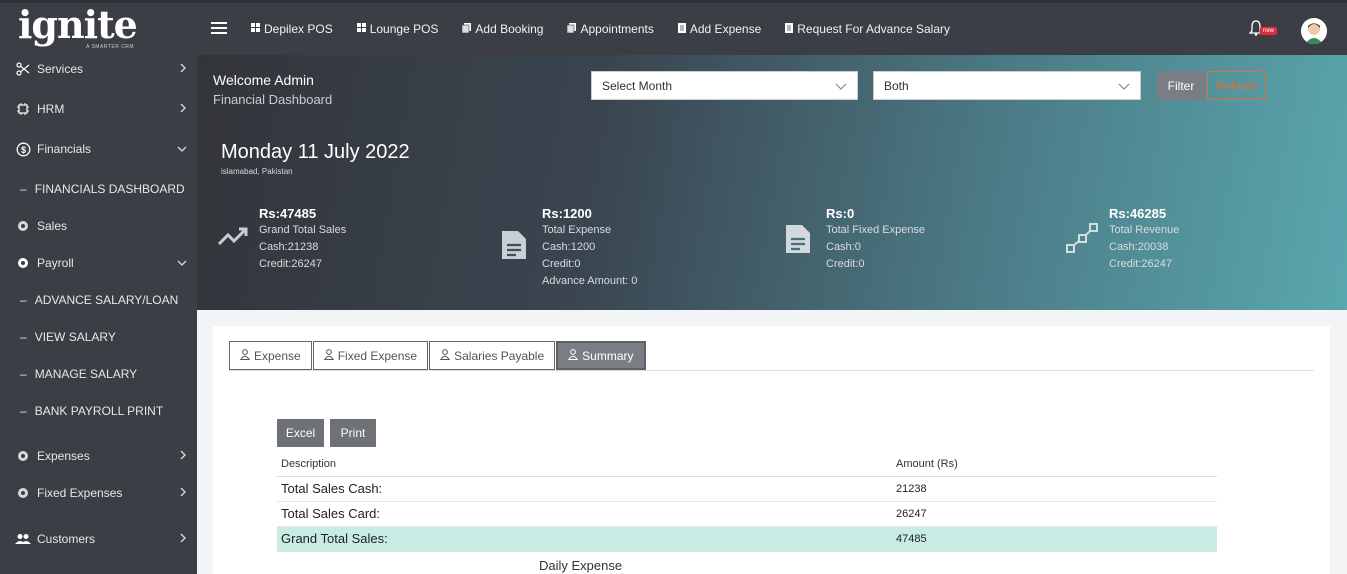  I want to click on month-select: Select Month, so click(724, 85).